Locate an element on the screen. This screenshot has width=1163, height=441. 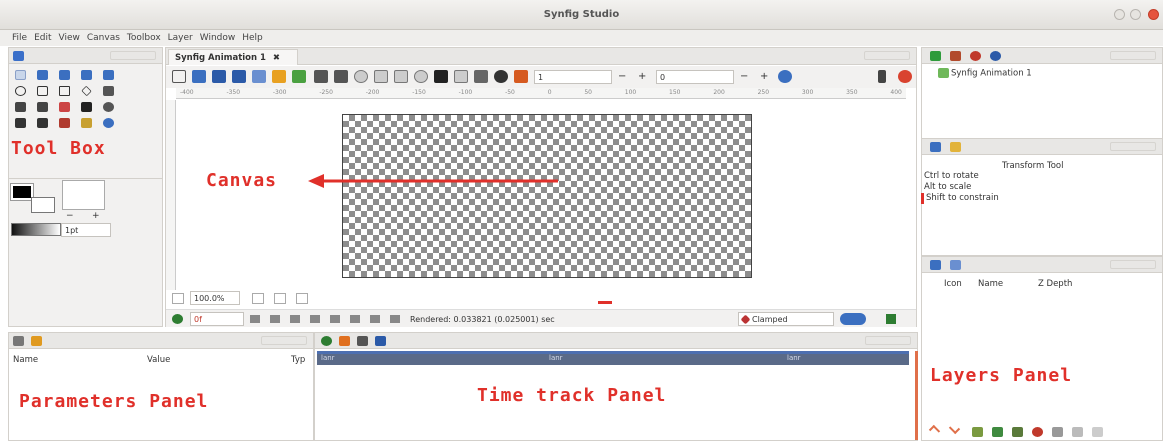
maximize-button is located at coordinates (1135, 14).